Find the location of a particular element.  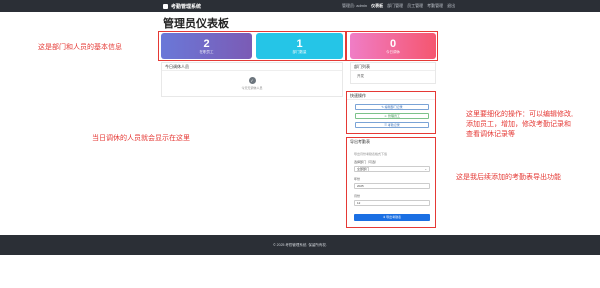

annotation-box-leave-card is located at coordinates (392, 46).